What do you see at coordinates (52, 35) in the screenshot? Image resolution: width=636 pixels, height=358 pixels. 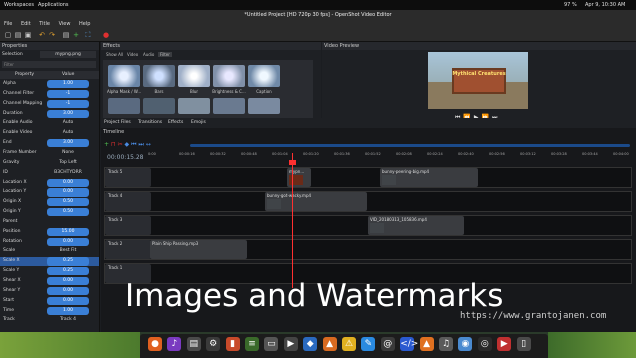 I see `redo-icon: ↷` at bounding box center [52, 35].